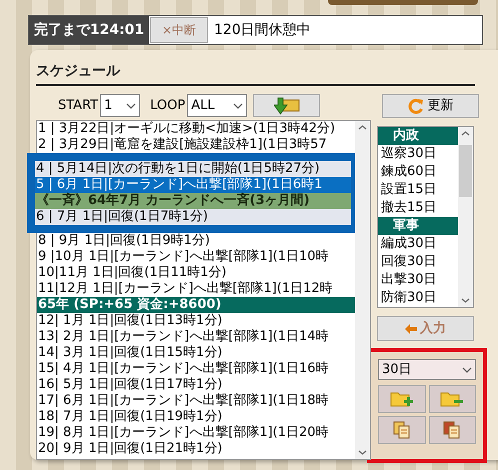 The image size is (498, 470). What do you see at coordinates (416, 106) in the screenshot?
I see `refresh-icon` at bounding box center [416, 106].